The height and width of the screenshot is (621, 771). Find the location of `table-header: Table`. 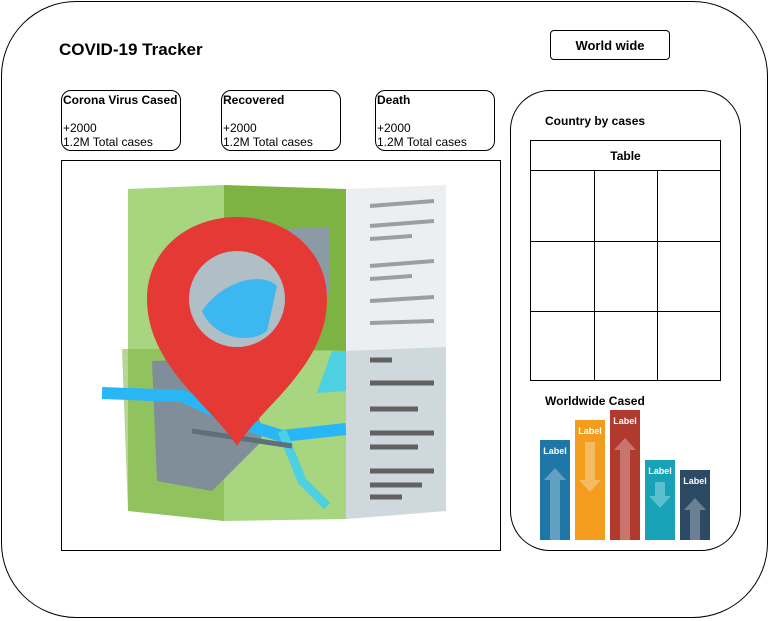

table-header: Table is located at coordinates (625, 156).